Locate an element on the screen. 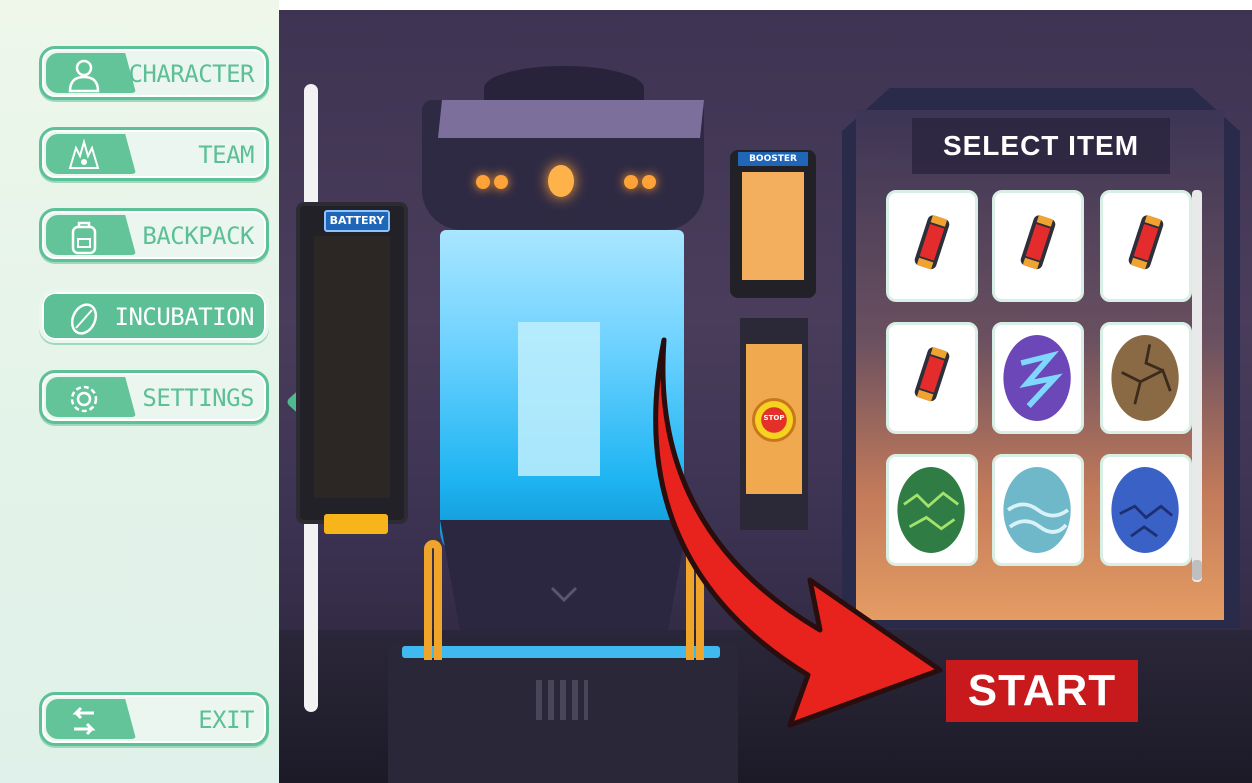  tube-glass-panel is located at coordinates (559, 399).